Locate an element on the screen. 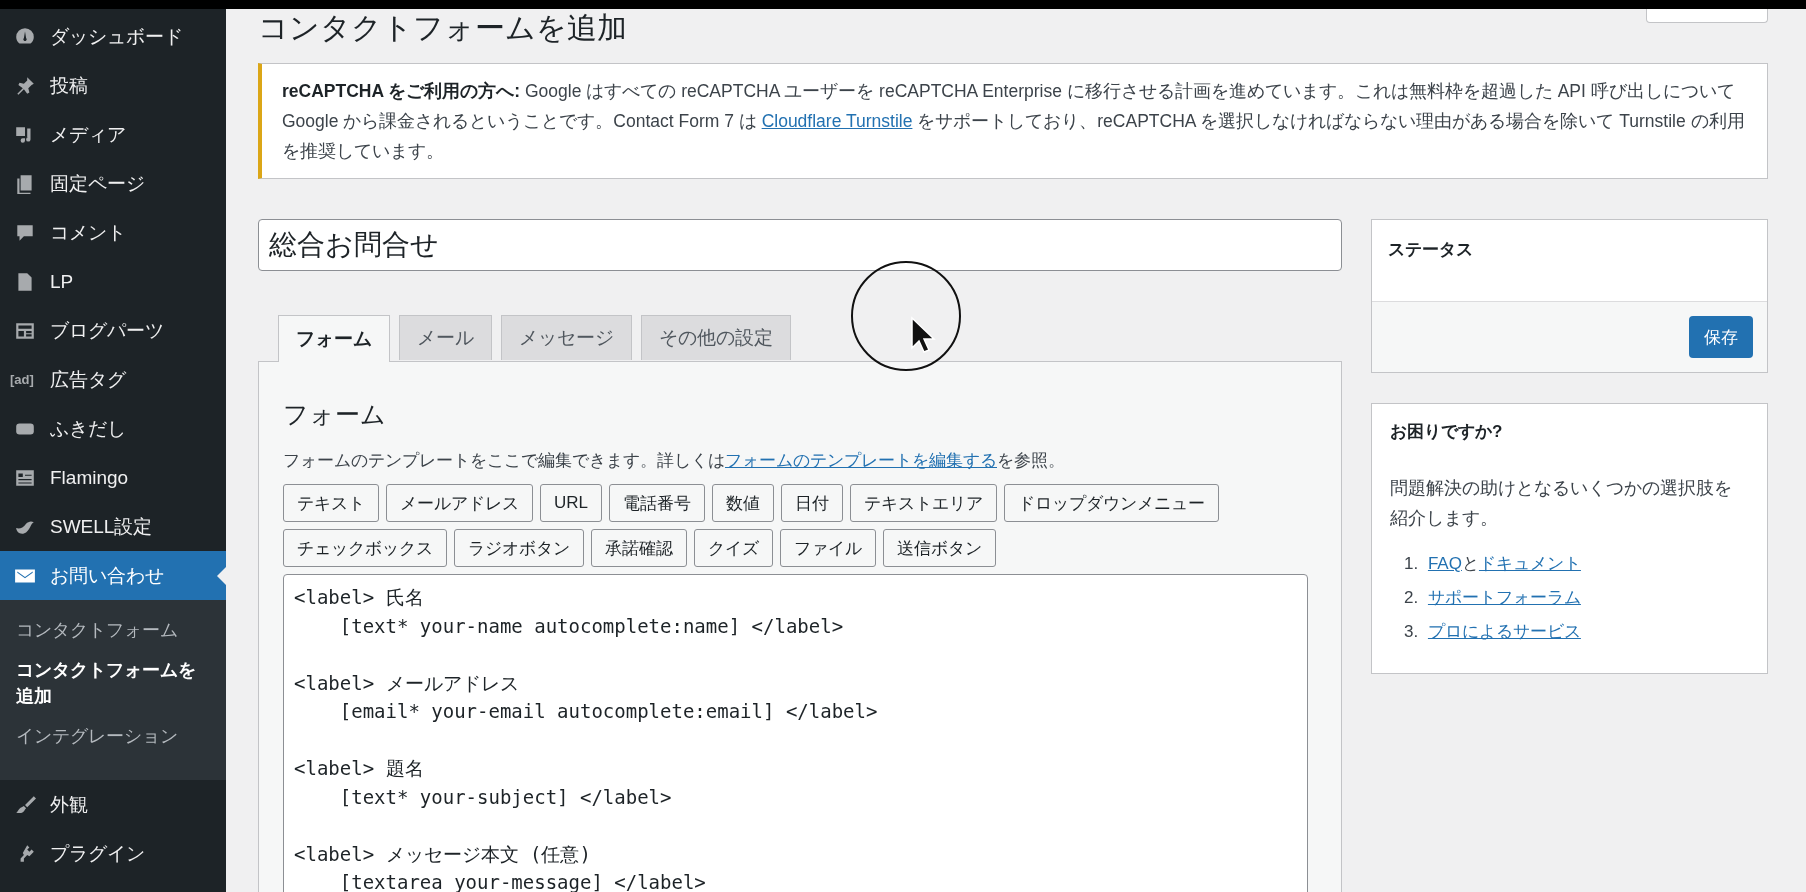 This screenshot has width=1806, height=892. sidebar-item: ブログパーツ is located at coordinates (113, 330).